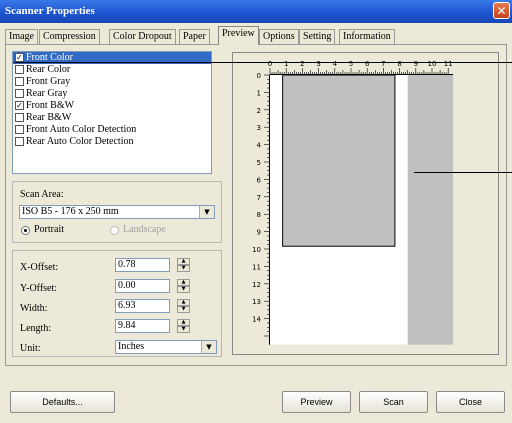 Image resolution: width=512 pixels, height=423 pixels. Describe the element at coordinates (259, 128) in the screenshot. I see `ruler-left-label: 3` at that location.